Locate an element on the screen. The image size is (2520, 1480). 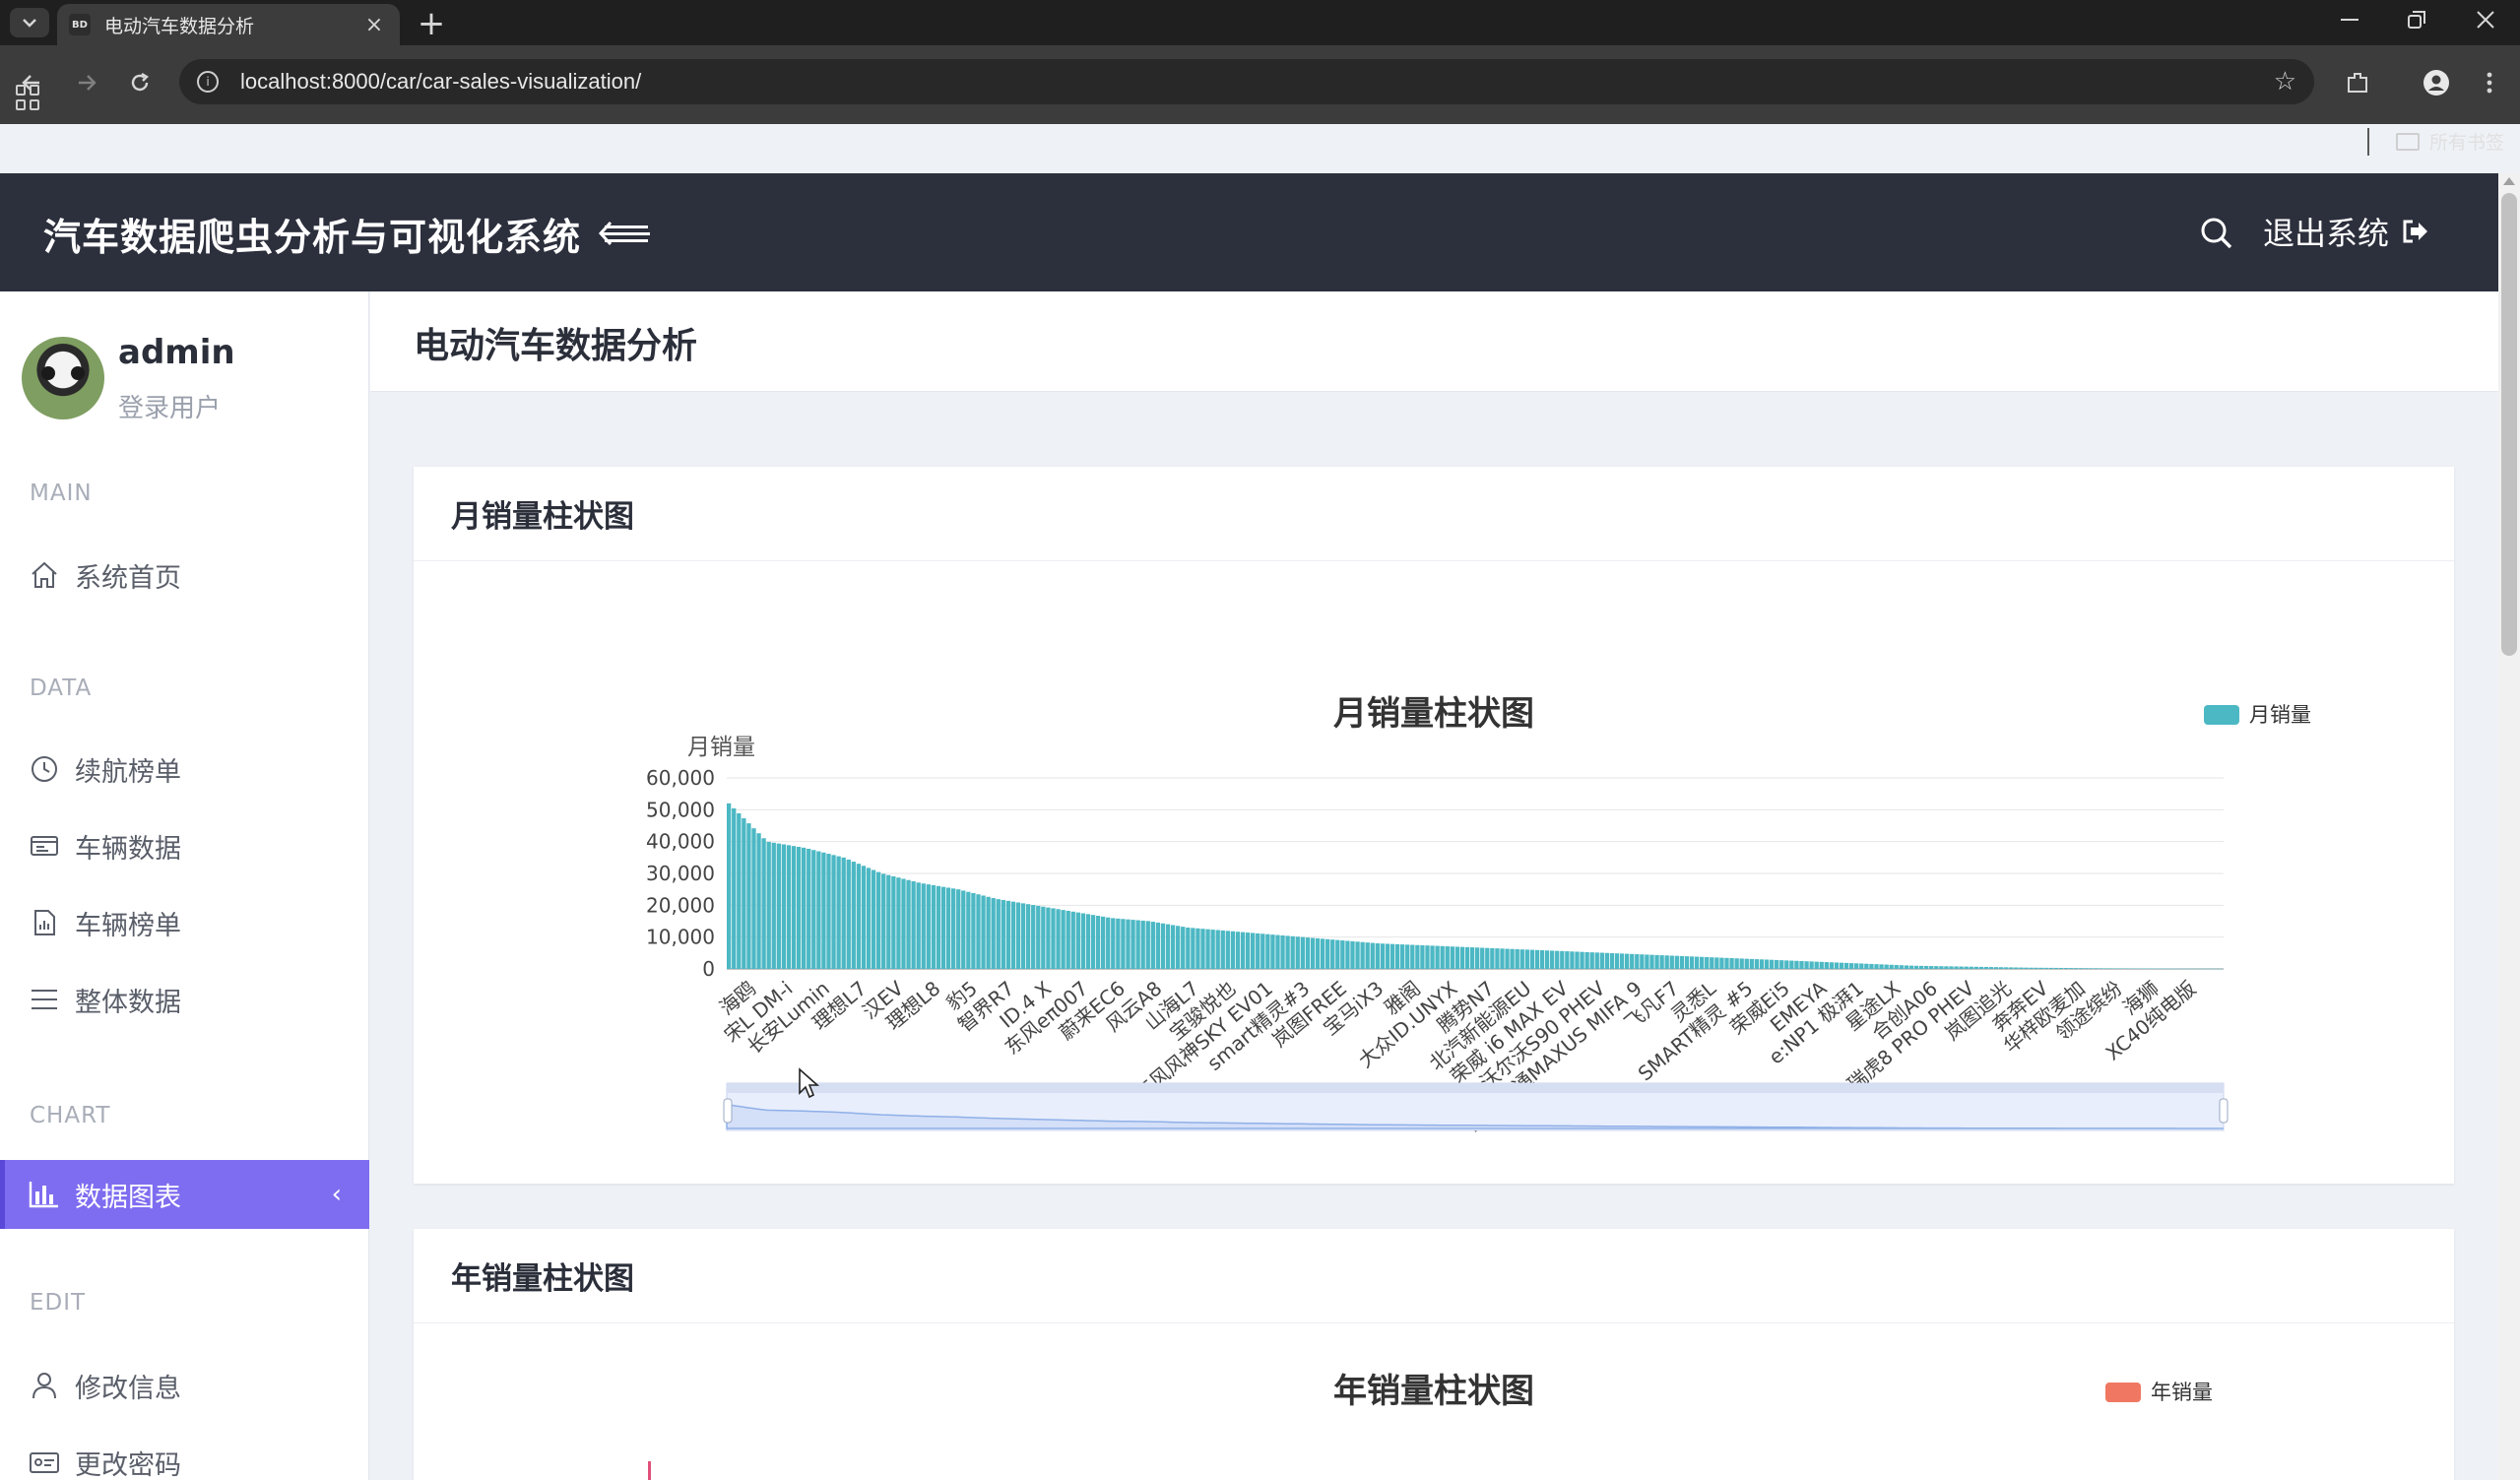
sidebar-item-data-charts: 数据图表 ‹ is located at coordinates (184, 1194).